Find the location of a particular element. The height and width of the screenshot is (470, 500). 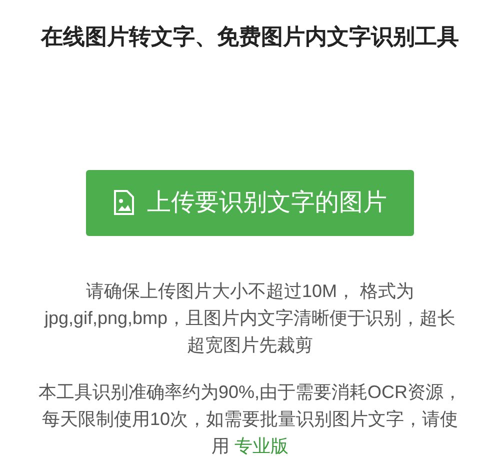

usage-info: 本工具识别准确率约为90%,由于需要消耗OCR资源， 每天限制使用10次，如需要批量识别图片文字，请使 用 专业版 is located at coordinates (250, 419).